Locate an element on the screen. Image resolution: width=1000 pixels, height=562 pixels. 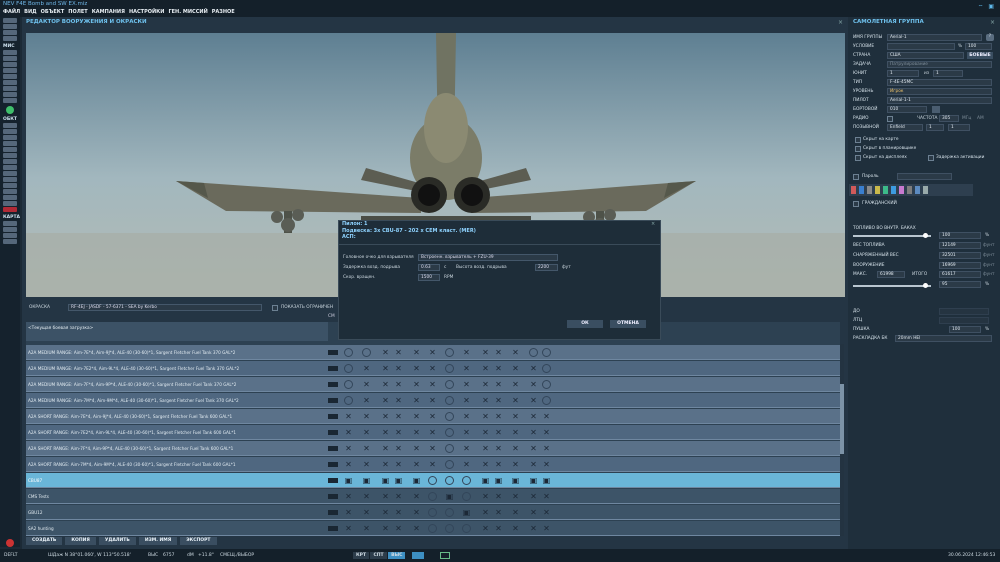
callsign-num1: 1 is located at coordinates (935, 127).